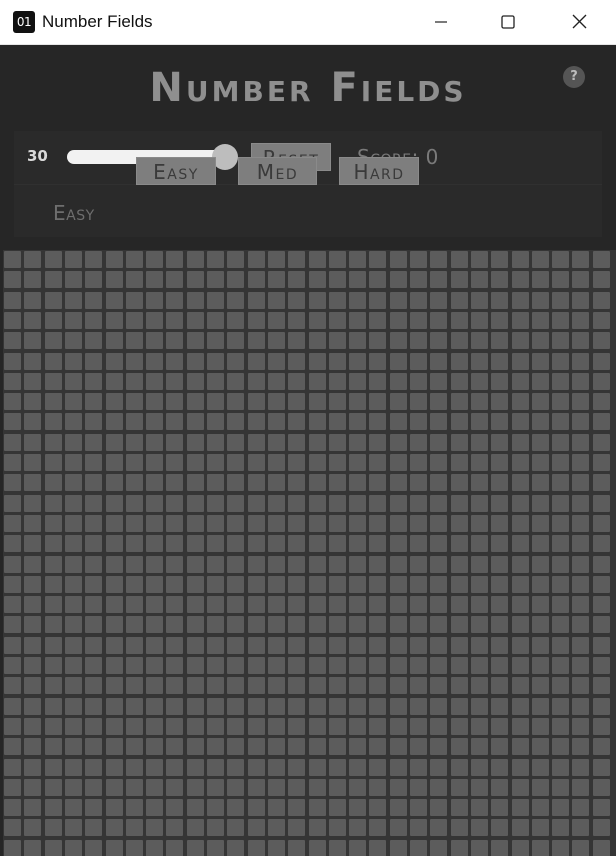 This screenshot has height=856, width=616. What do you see at coordinates (508, 22) in the screenshot?
I see `maximize-button` at bounding box center [508, 22].